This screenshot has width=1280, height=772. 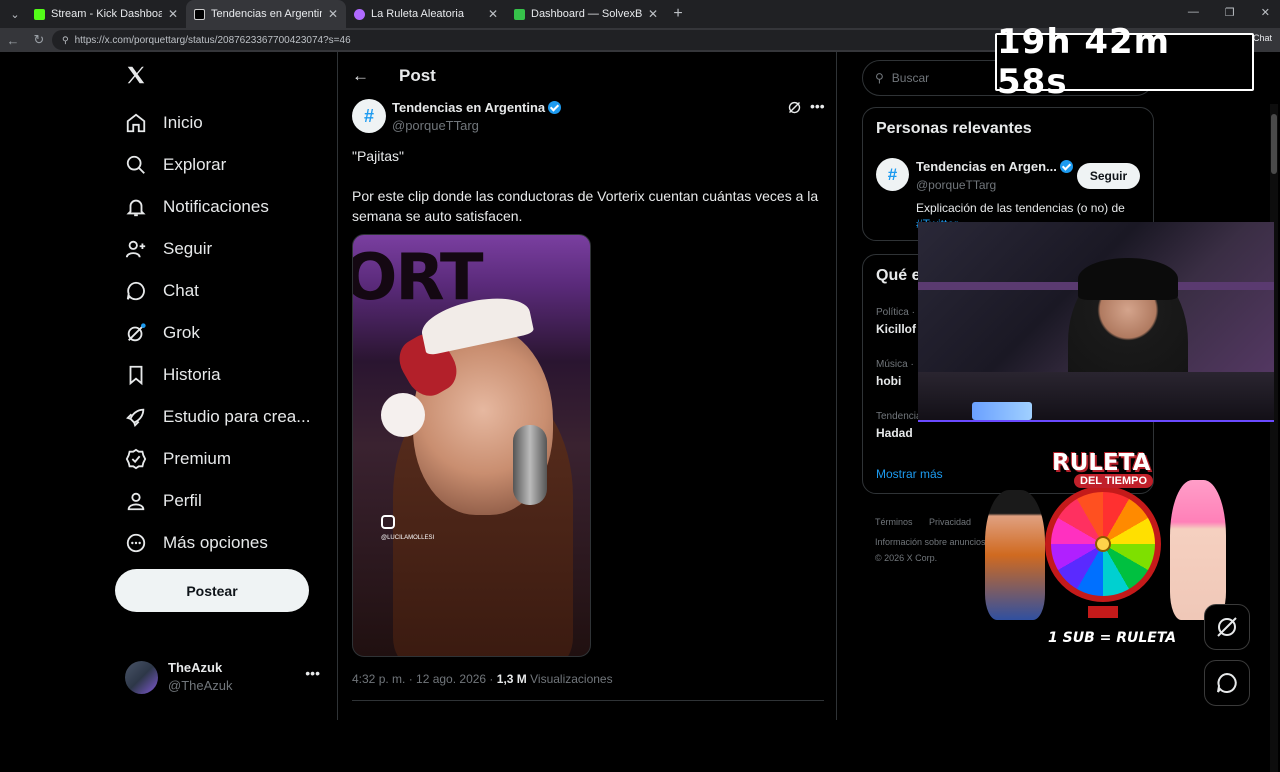 What do you see at coordinates (1114, 481) in the screenshot?
I see `roulette-subtitle: DEL TIEMPO` at bounding box center [1114, 481].